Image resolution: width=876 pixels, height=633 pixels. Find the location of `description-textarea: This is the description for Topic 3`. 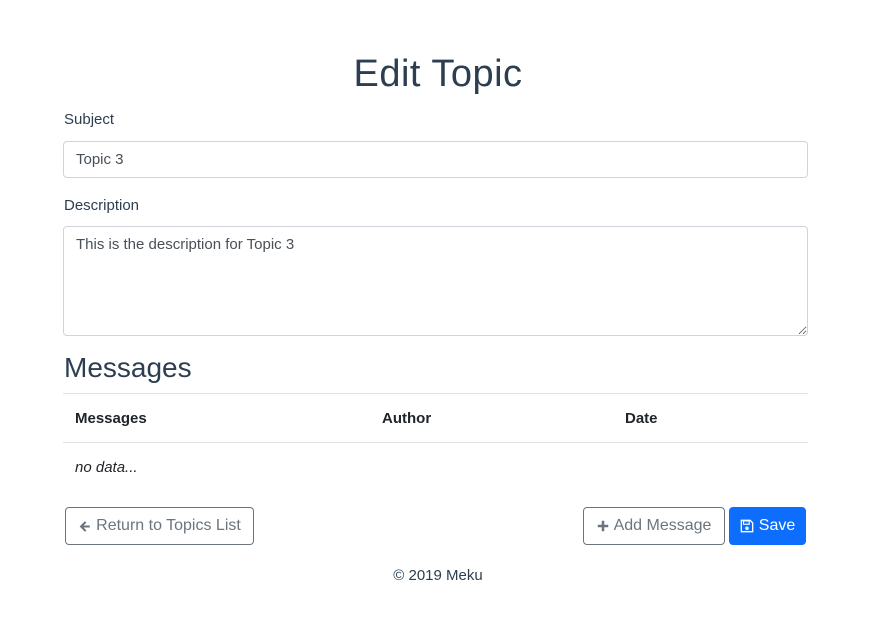

description-textarea: This is the description for Topic 3 is located at coordinates (435, 281).